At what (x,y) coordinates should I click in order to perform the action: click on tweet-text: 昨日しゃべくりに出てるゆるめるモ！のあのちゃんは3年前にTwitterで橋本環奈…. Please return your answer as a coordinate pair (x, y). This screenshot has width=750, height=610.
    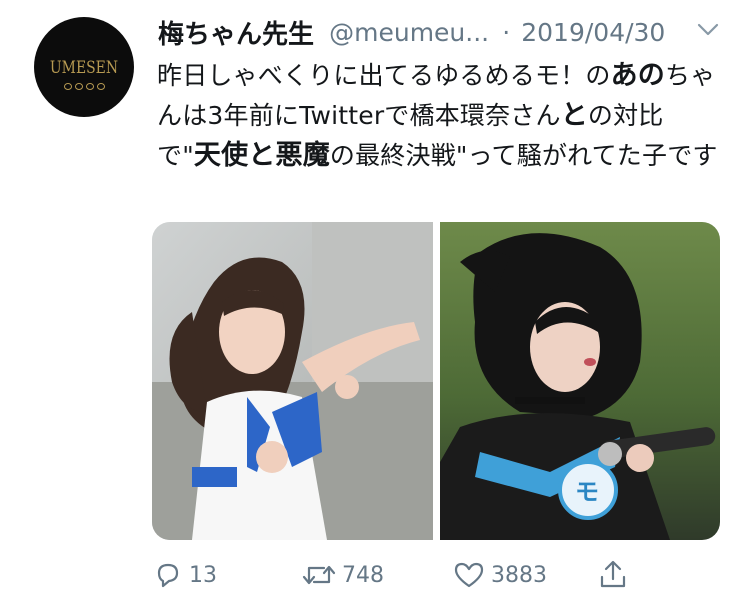
    Looking at the image, I should click on (439, 116).